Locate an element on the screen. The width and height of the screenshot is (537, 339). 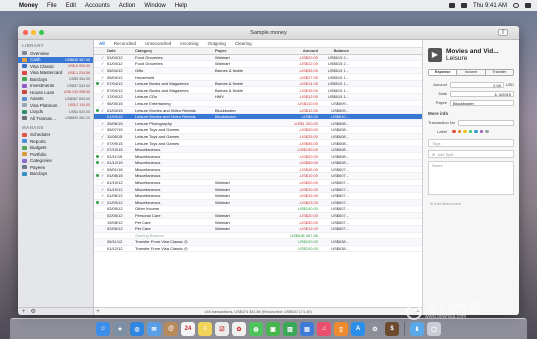
filter-tab: Unreconciled is located at coordinates (158, 43).